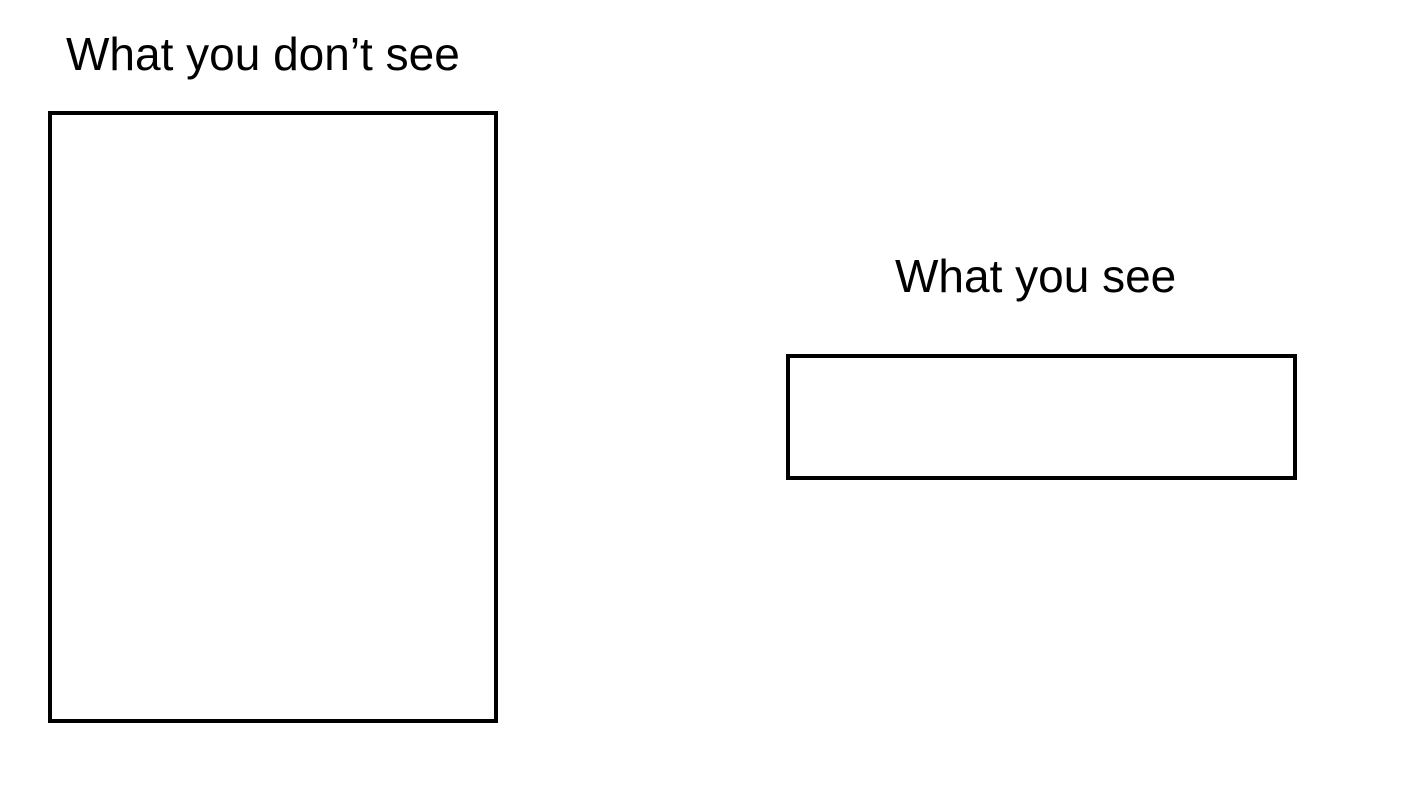 This screenshot has width=1424, height=808. I want to click on hidden-content-label: What you don’t see, so click(263, 54).